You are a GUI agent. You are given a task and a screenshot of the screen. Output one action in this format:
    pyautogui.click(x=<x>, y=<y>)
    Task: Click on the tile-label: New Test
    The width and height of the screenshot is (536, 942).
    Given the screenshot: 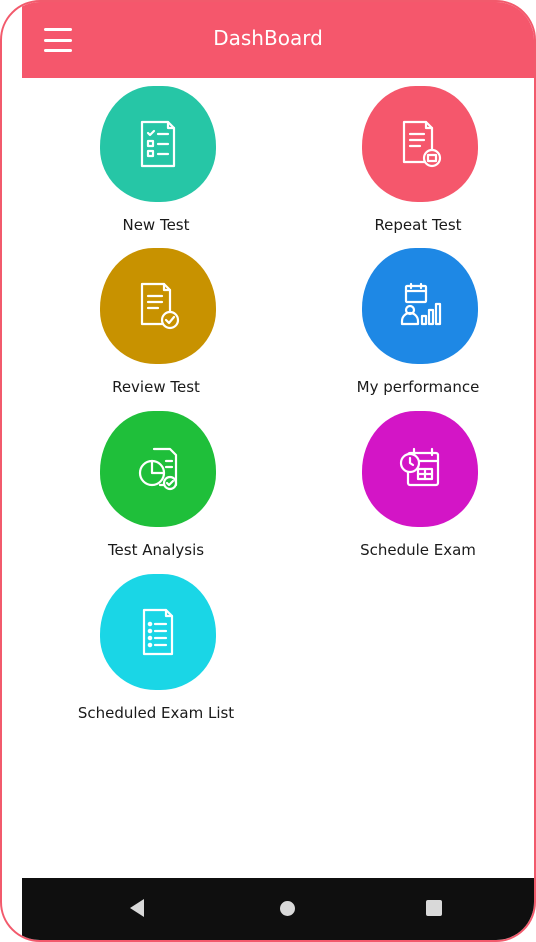 What is the action you would take?
    pyautogui.click(x=156, y=225)
    